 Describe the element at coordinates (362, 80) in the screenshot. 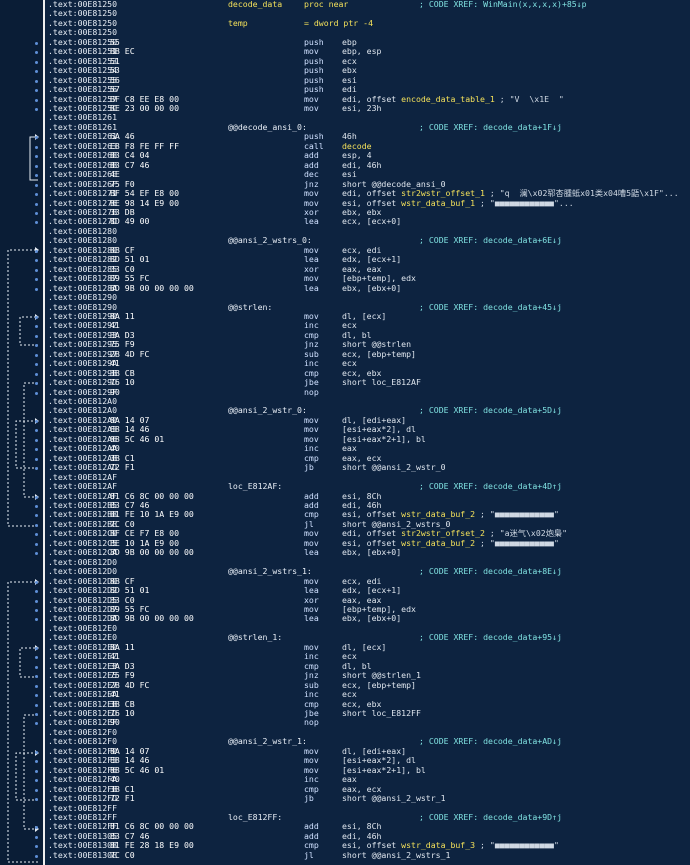

I see `listing-line: .text:00E81255 56 push esi` at that location.